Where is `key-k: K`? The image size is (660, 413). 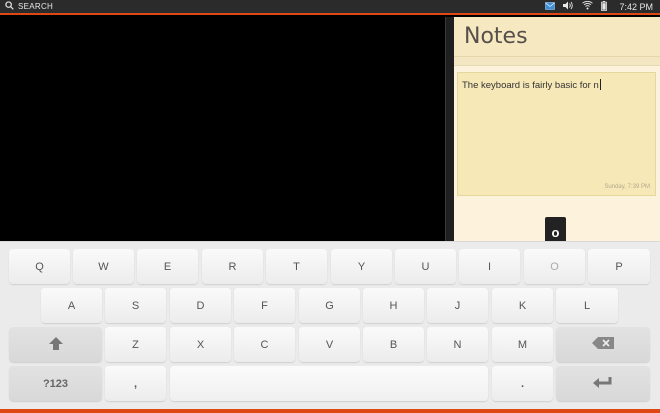 key-k: K is located at coordinates (522, 305).